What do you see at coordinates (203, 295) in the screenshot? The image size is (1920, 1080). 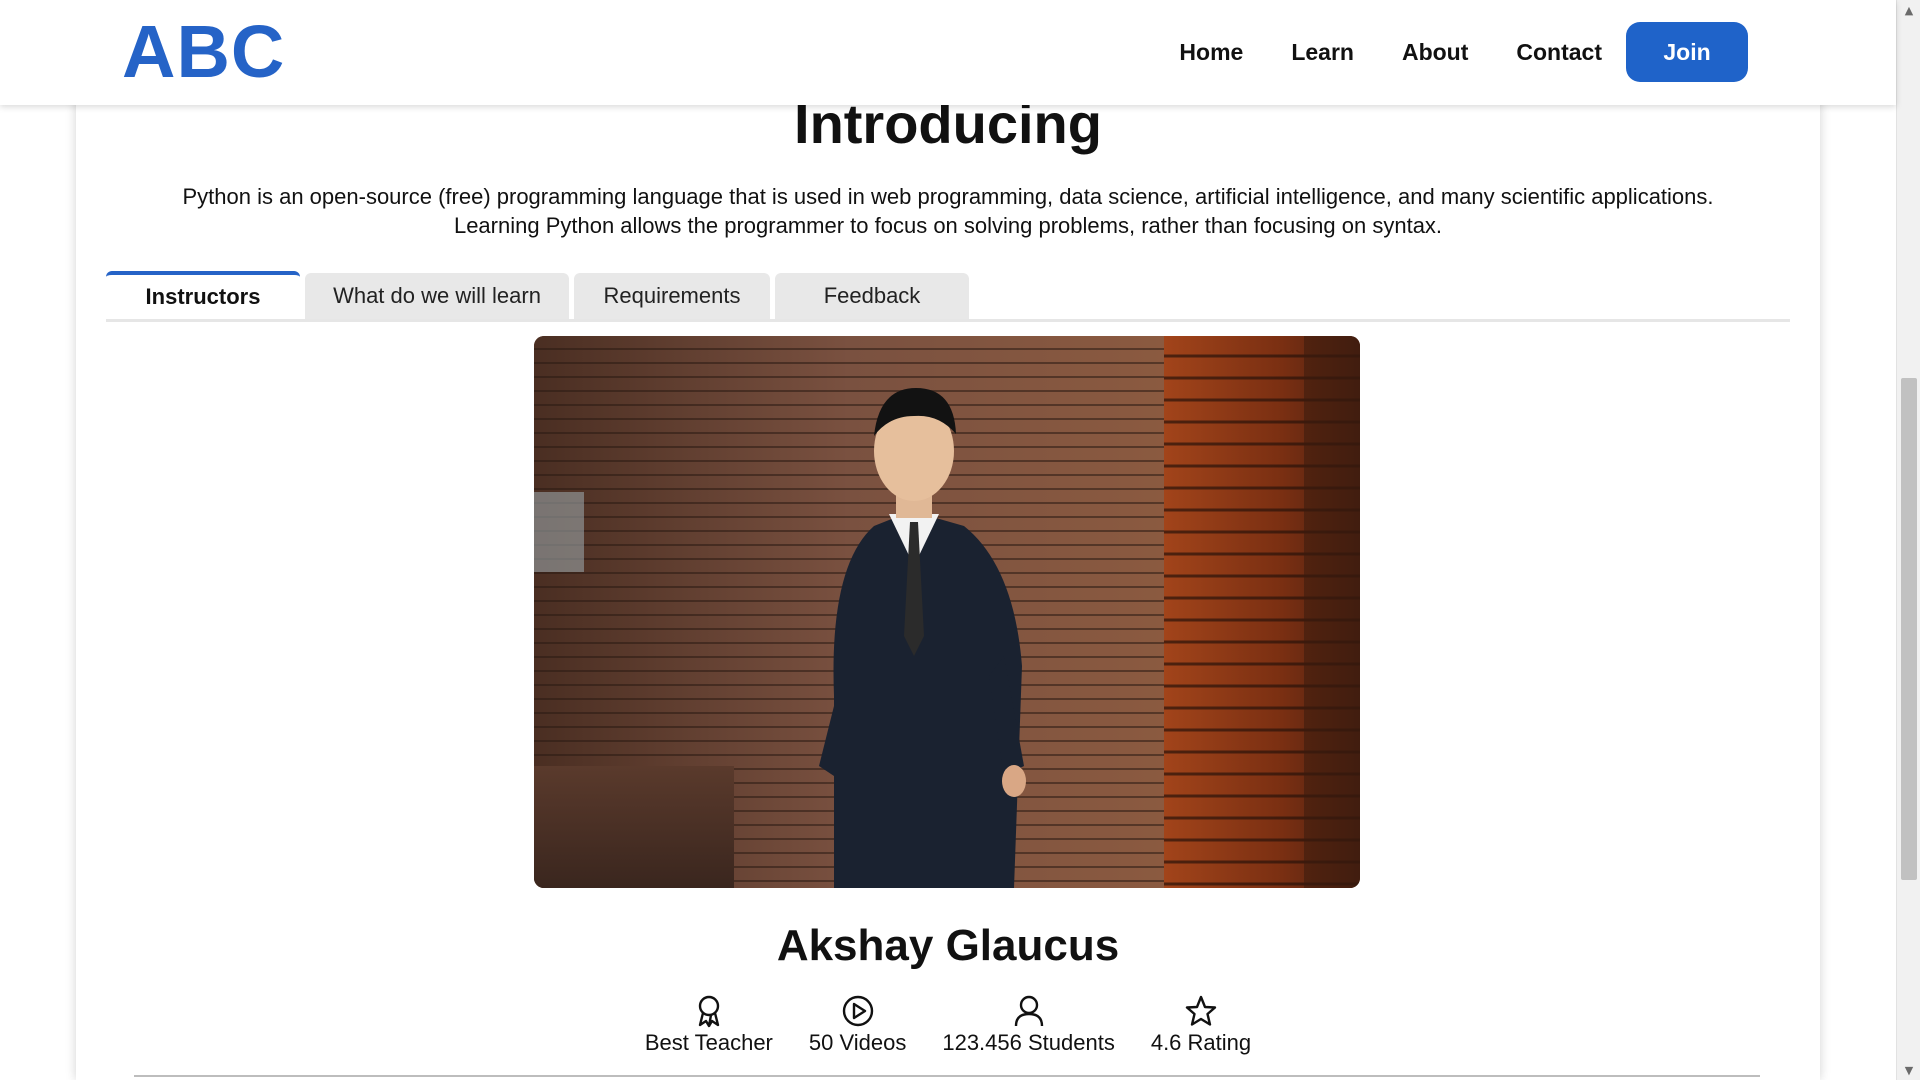 I see `tab-instructors: Instructors` at bounding box center [203, 295].